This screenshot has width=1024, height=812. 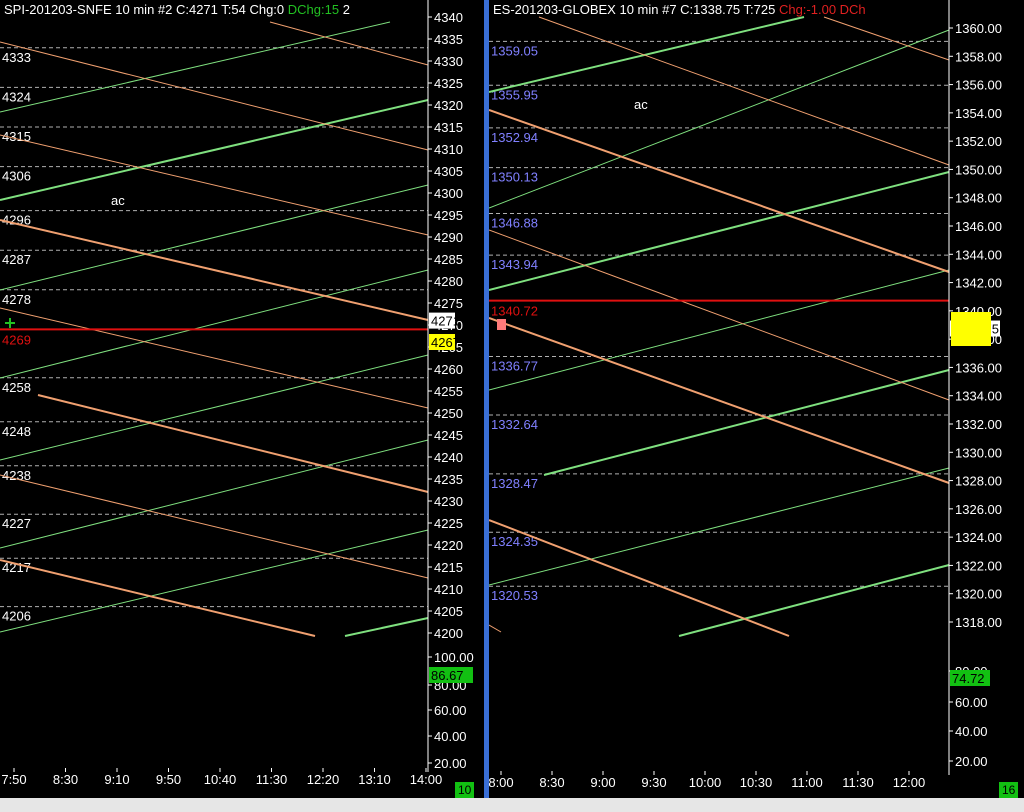 What do you see at coordinates (65, 779) in the screenshot?
I see `time-axis-tick-label: 8:30` at bounding box center [65, 779].